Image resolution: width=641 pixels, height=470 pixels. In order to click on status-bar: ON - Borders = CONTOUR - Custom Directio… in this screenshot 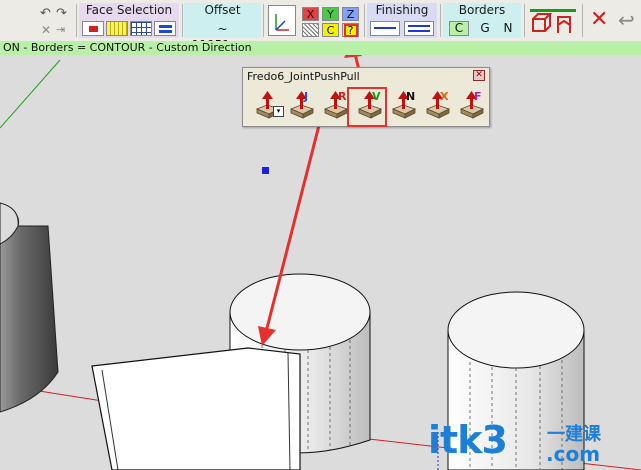, I will do `click(320, 48)`.